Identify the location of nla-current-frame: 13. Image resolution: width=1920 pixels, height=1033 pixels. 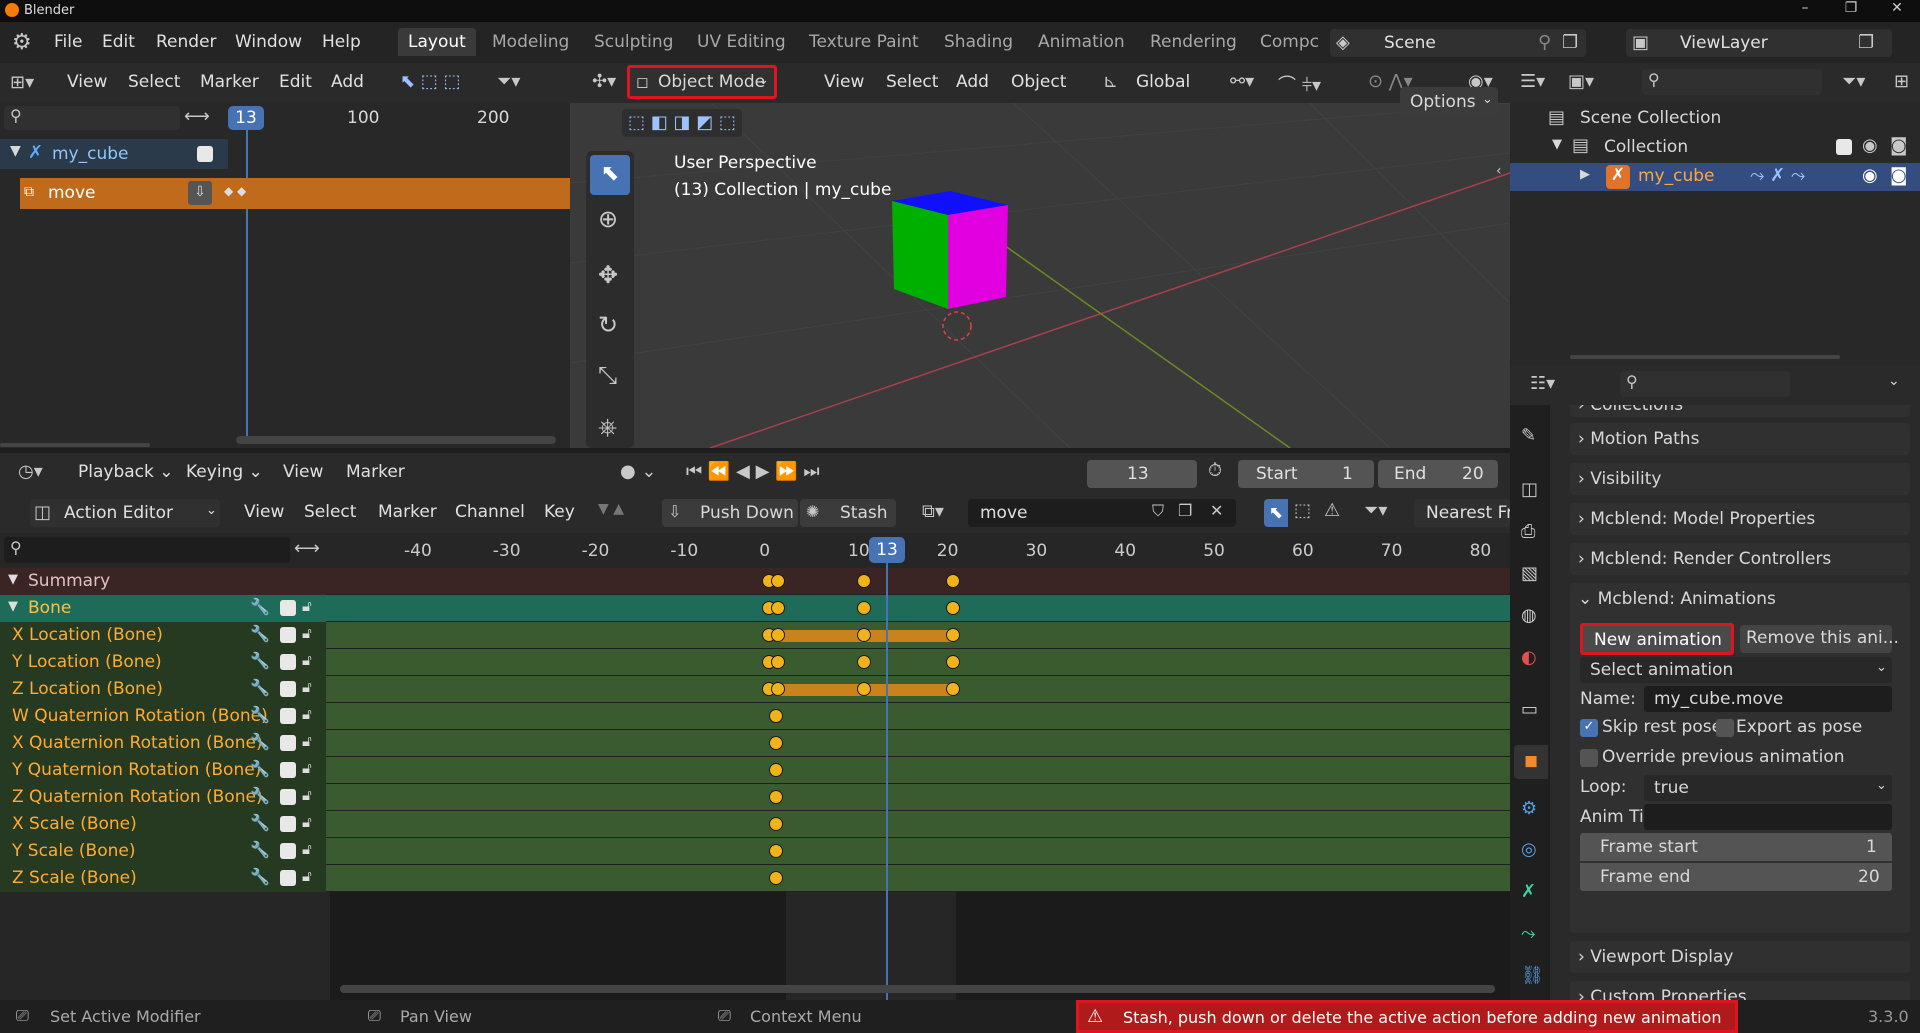
(246, 118).